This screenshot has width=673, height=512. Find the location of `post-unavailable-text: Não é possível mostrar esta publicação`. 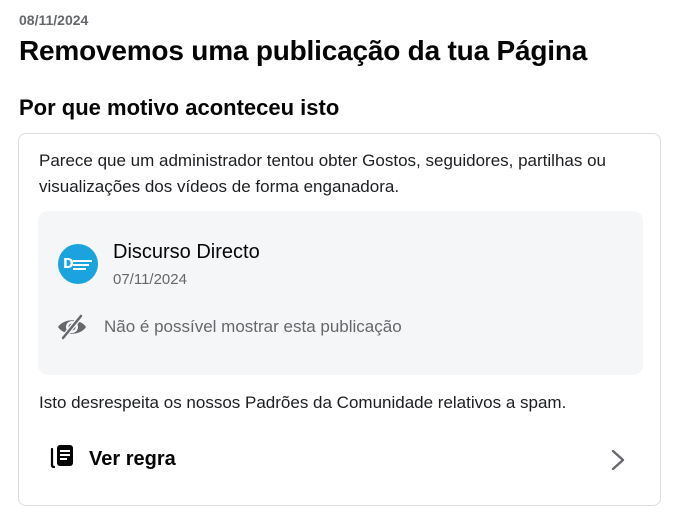

post-unavailable-text: Não é possível mostrar esta publicação is located at coordinates (253, 326).